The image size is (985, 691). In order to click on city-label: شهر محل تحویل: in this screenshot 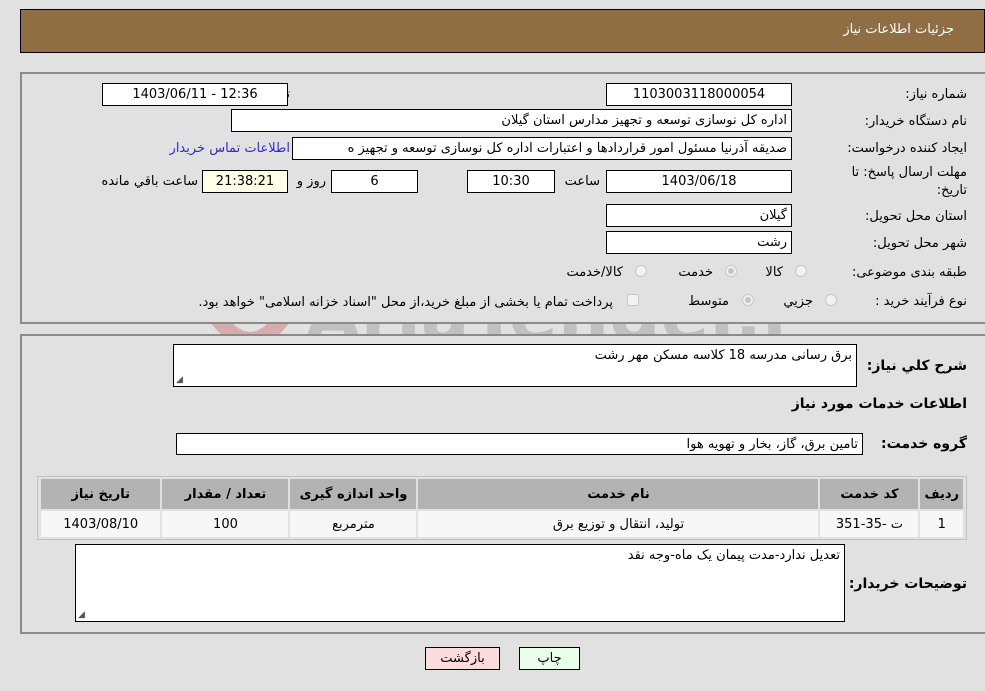, I will do `click(919, 243)`.